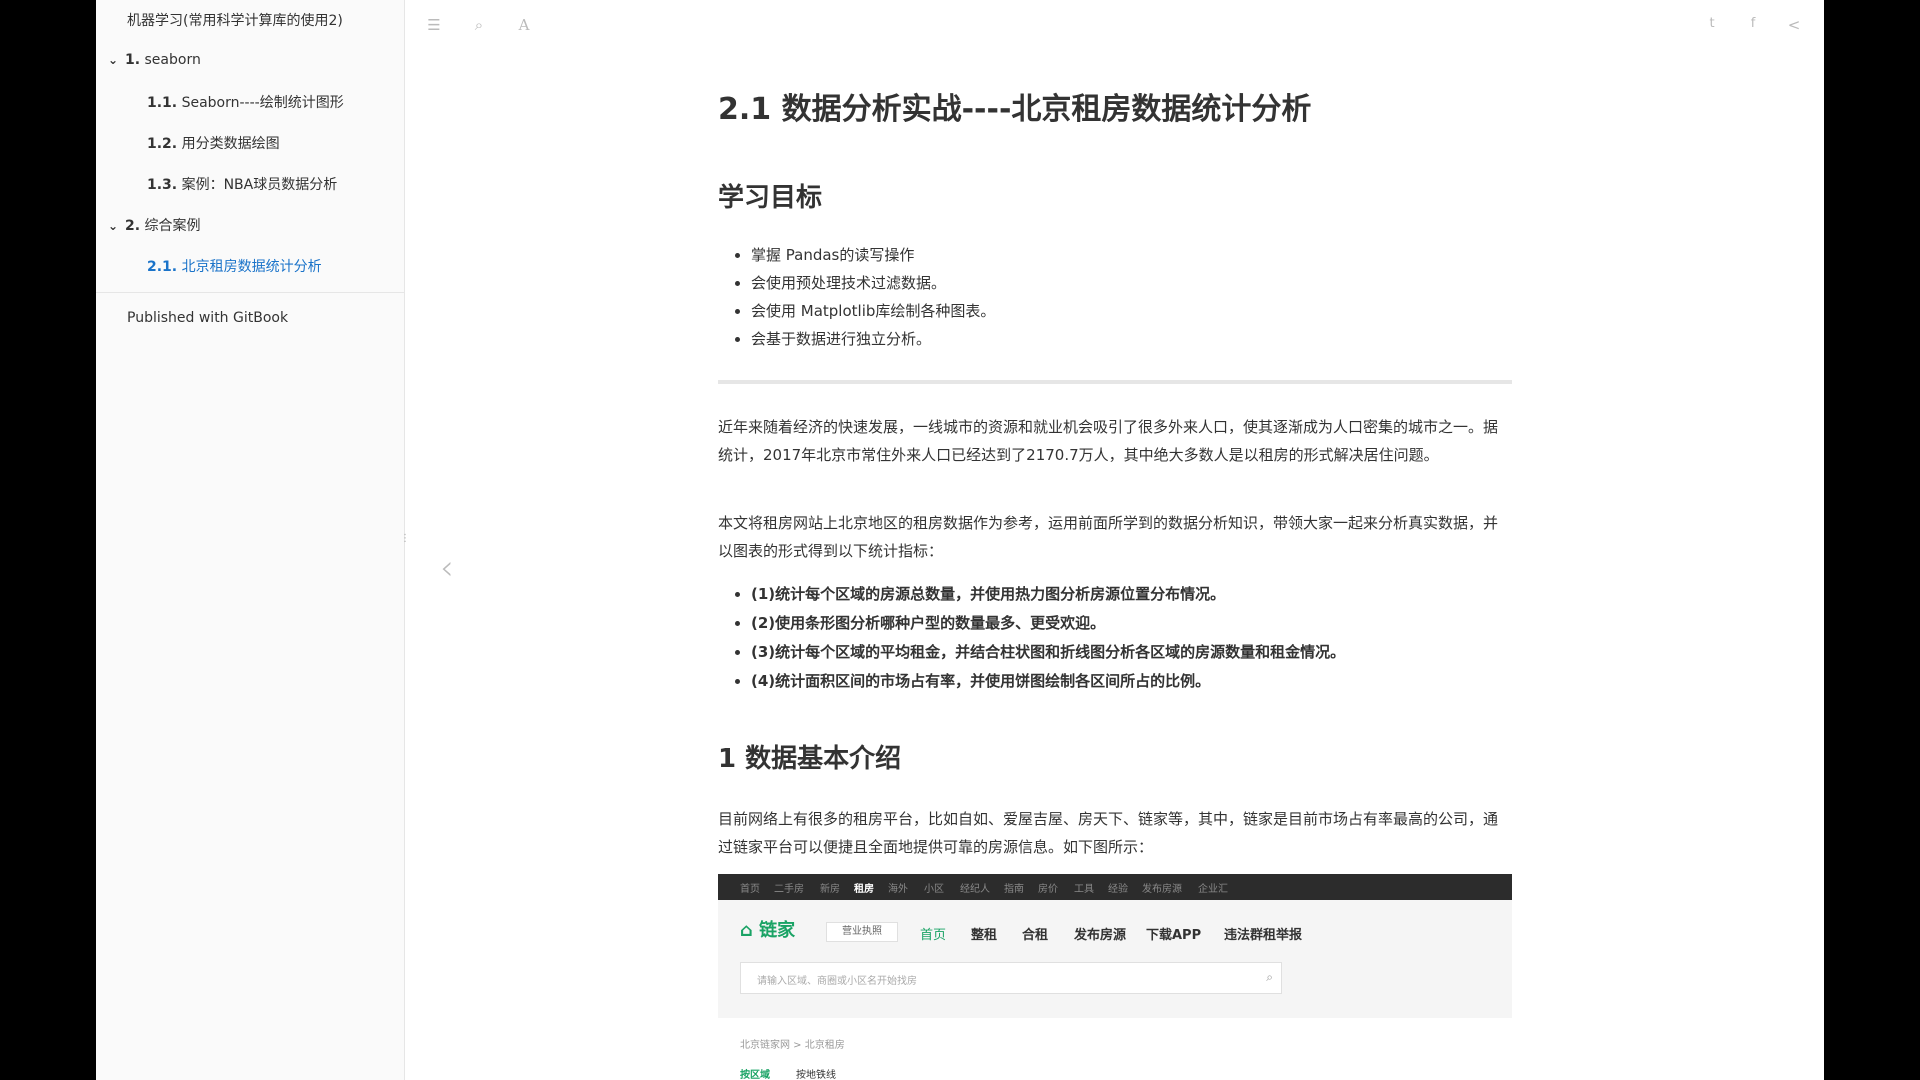  Describe the element at coordinates (230, 144) in the screenshot. I see `summary-item-label: 用分类数据绘图` at that location.